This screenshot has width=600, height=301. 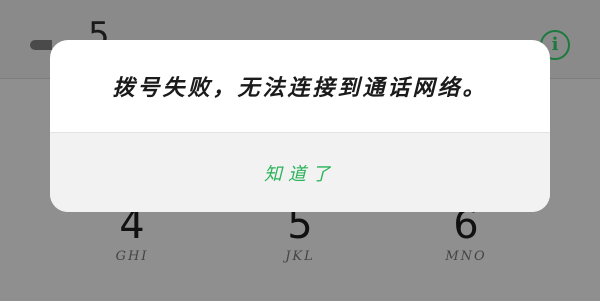 What do you see at coordinates (300, 88) in the screenshot?
I see `dialog-message: 拨号失败，无法连接到通话网络。` at bounding box center [300, 88].